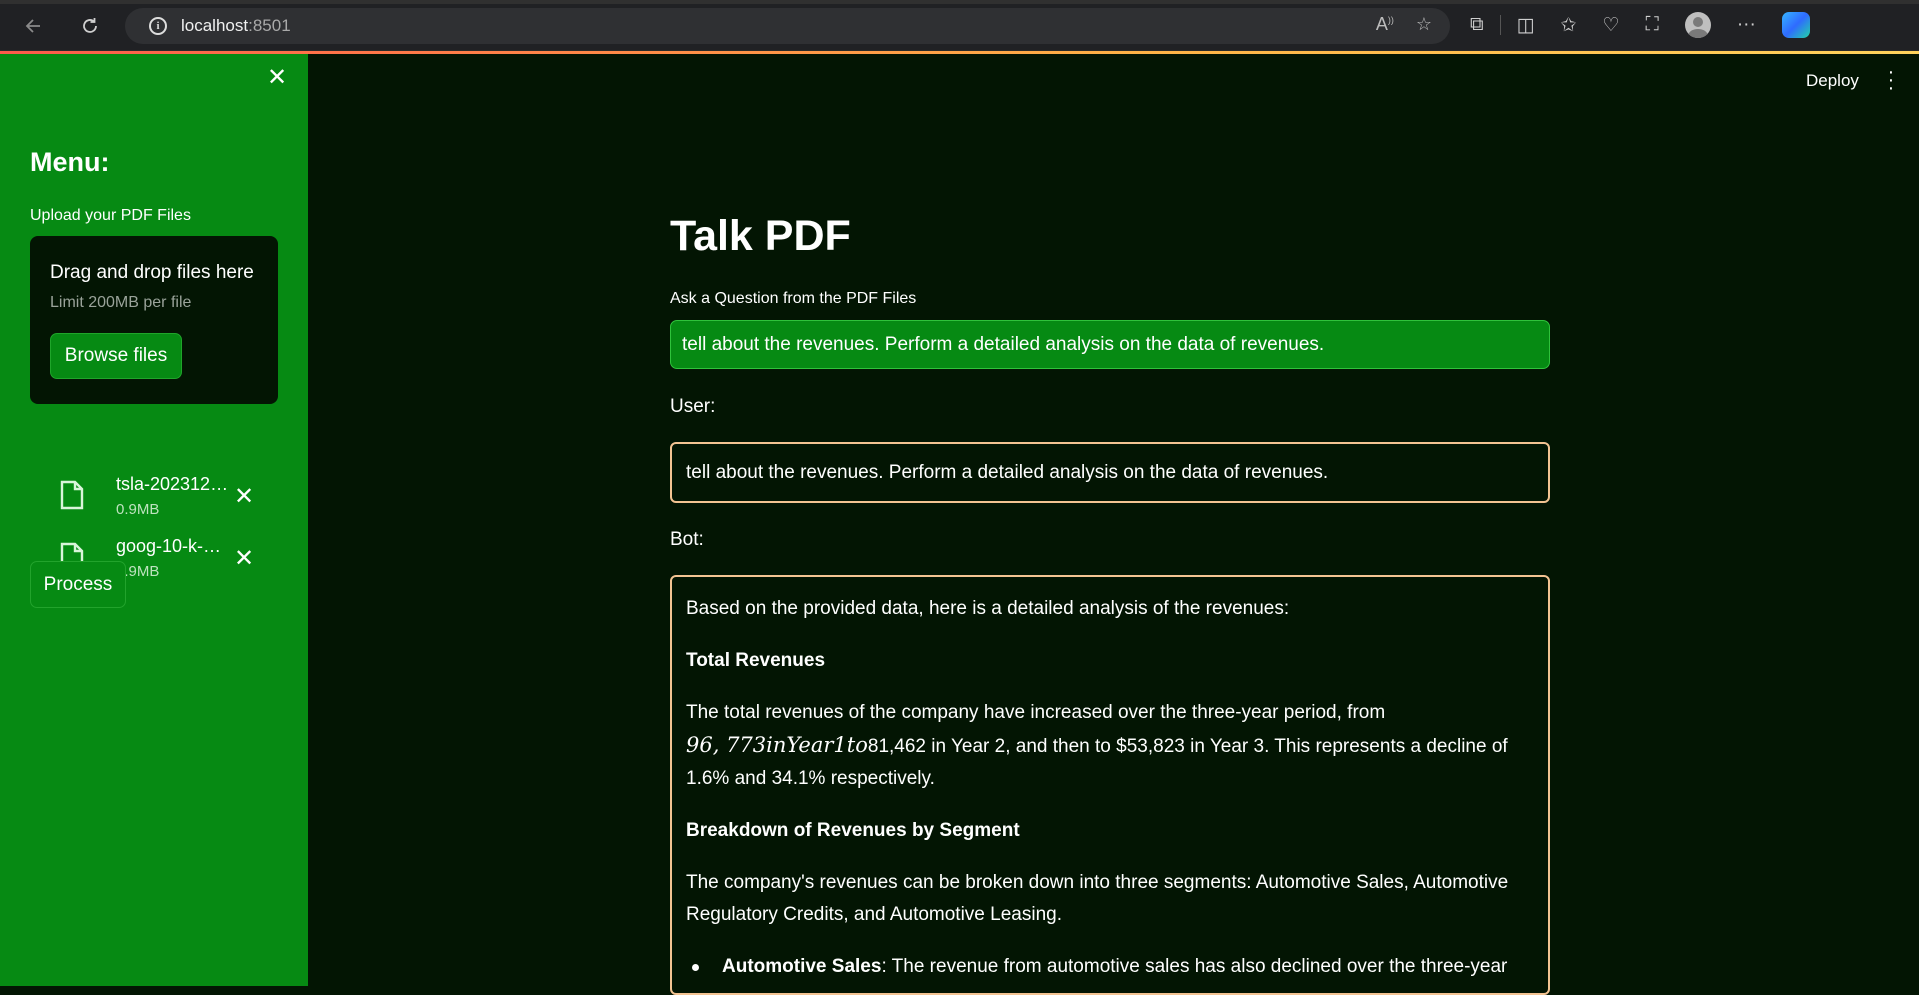  I want to click on more-menu-icon: ···, so click(1746, 25).